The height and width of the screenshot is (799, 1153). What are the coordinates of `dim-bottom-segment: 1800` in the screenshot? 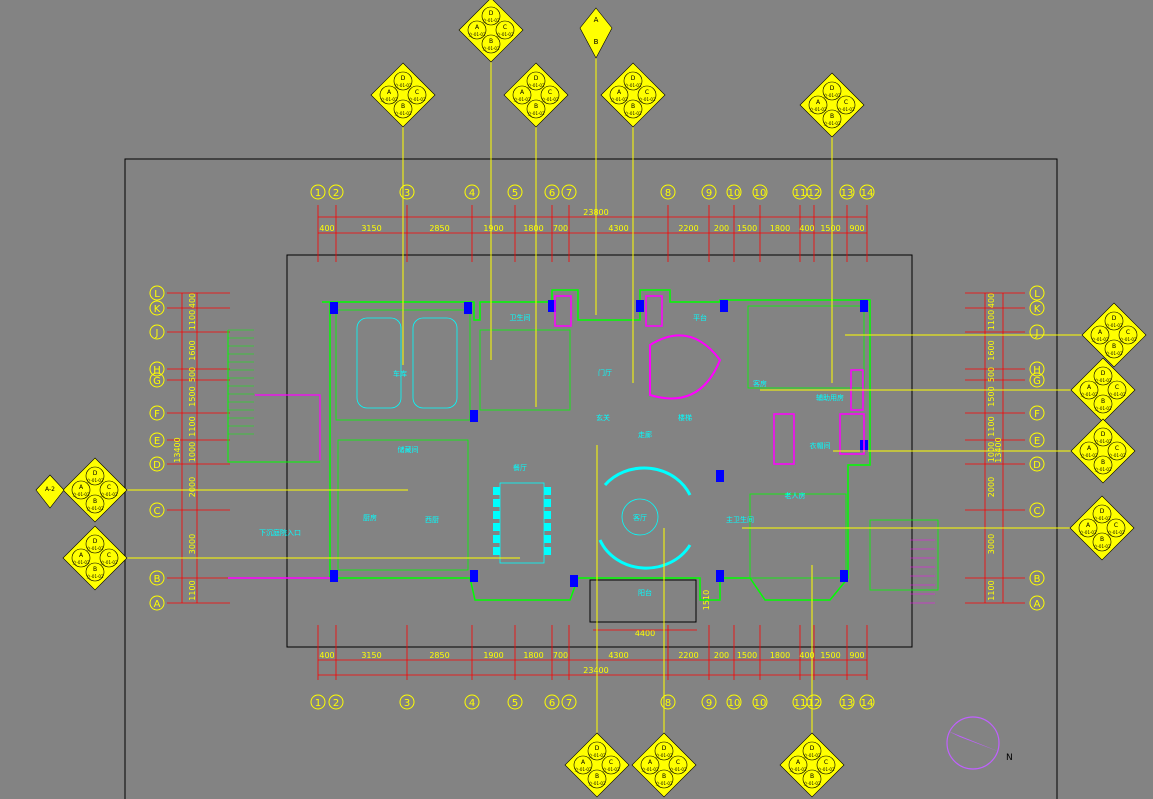 It's located at (533, 655).